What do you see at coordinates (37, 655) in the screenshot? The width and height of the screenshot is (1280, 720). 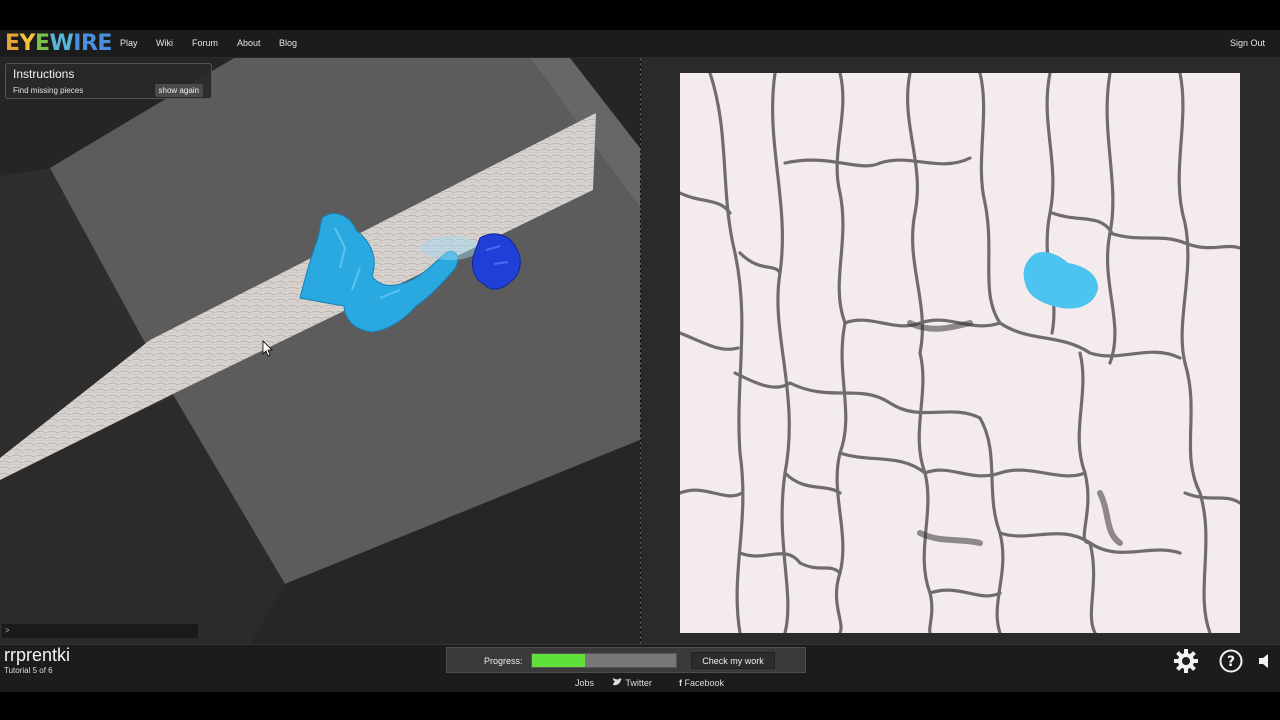 I see `username: rrprentki` at bounding box center [37, 655].